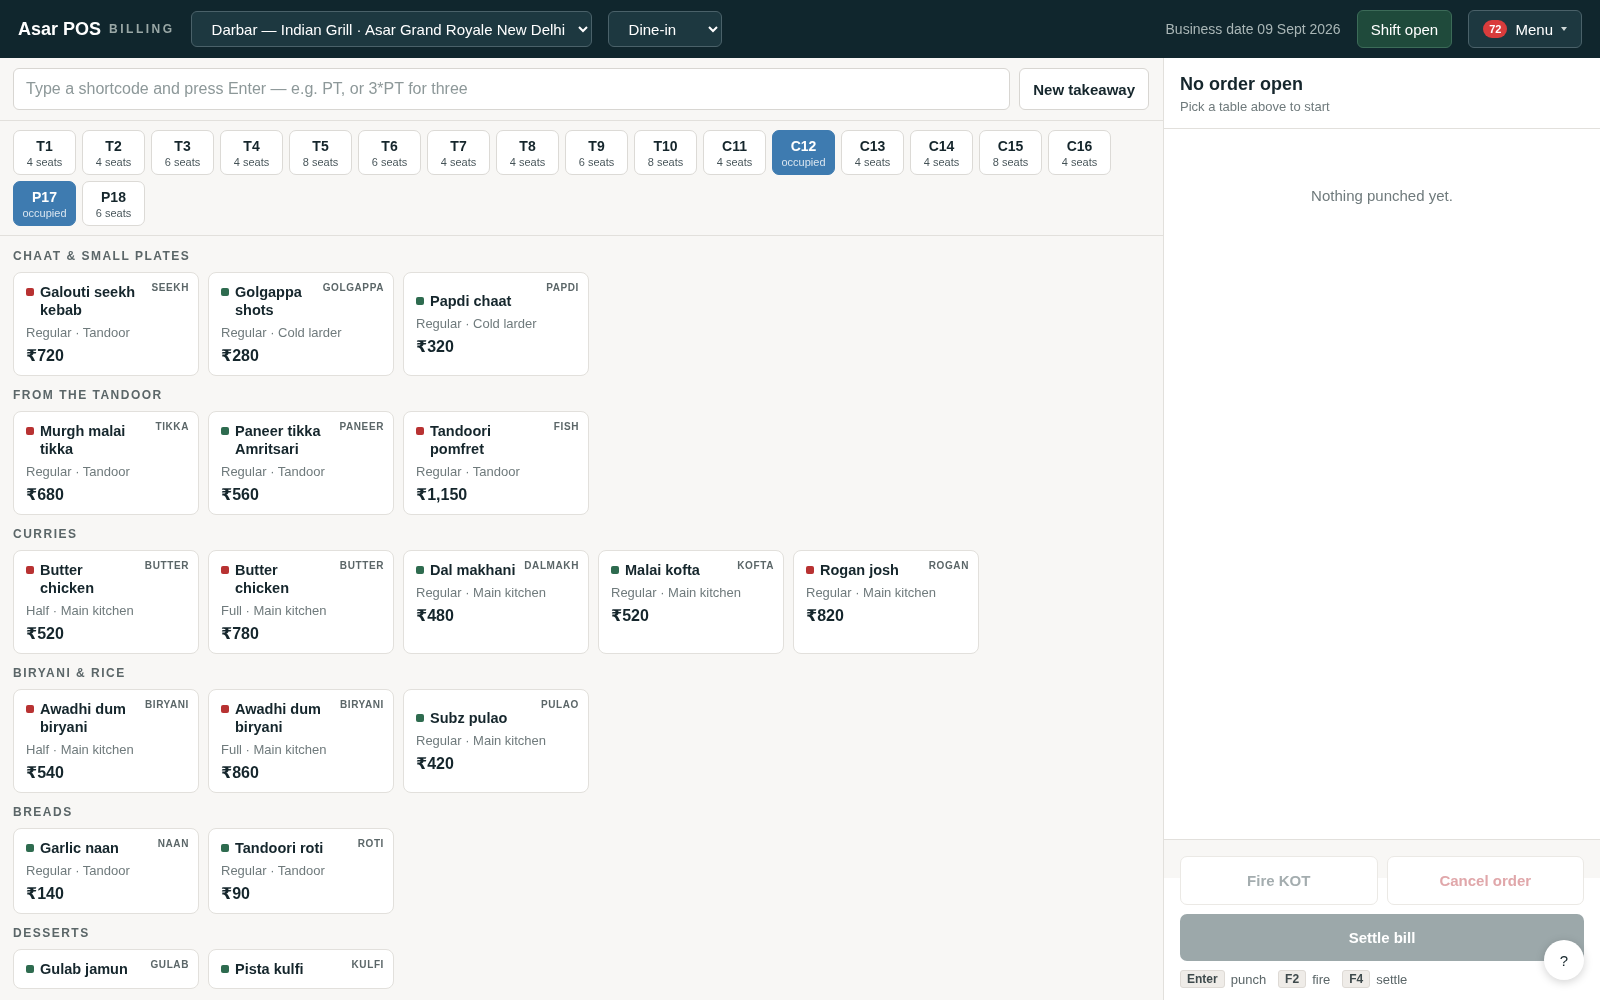 The width and height of the screenshot is (1600, 1000). Describe the element at coordinates (83, 440) in the screenshot. I see `item-name: Murgh malai tikka` at that location.